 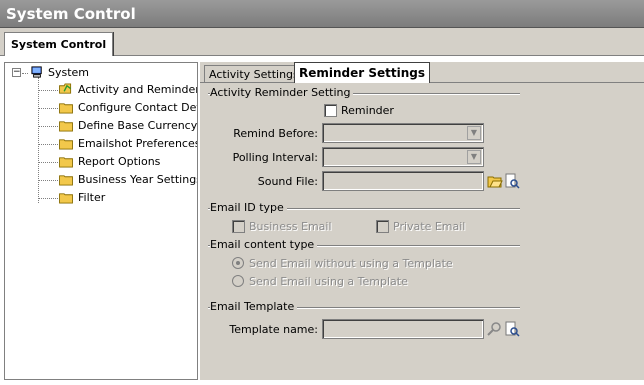 I want to click on remind-before-select: ▼, so click(x=403, y=133).